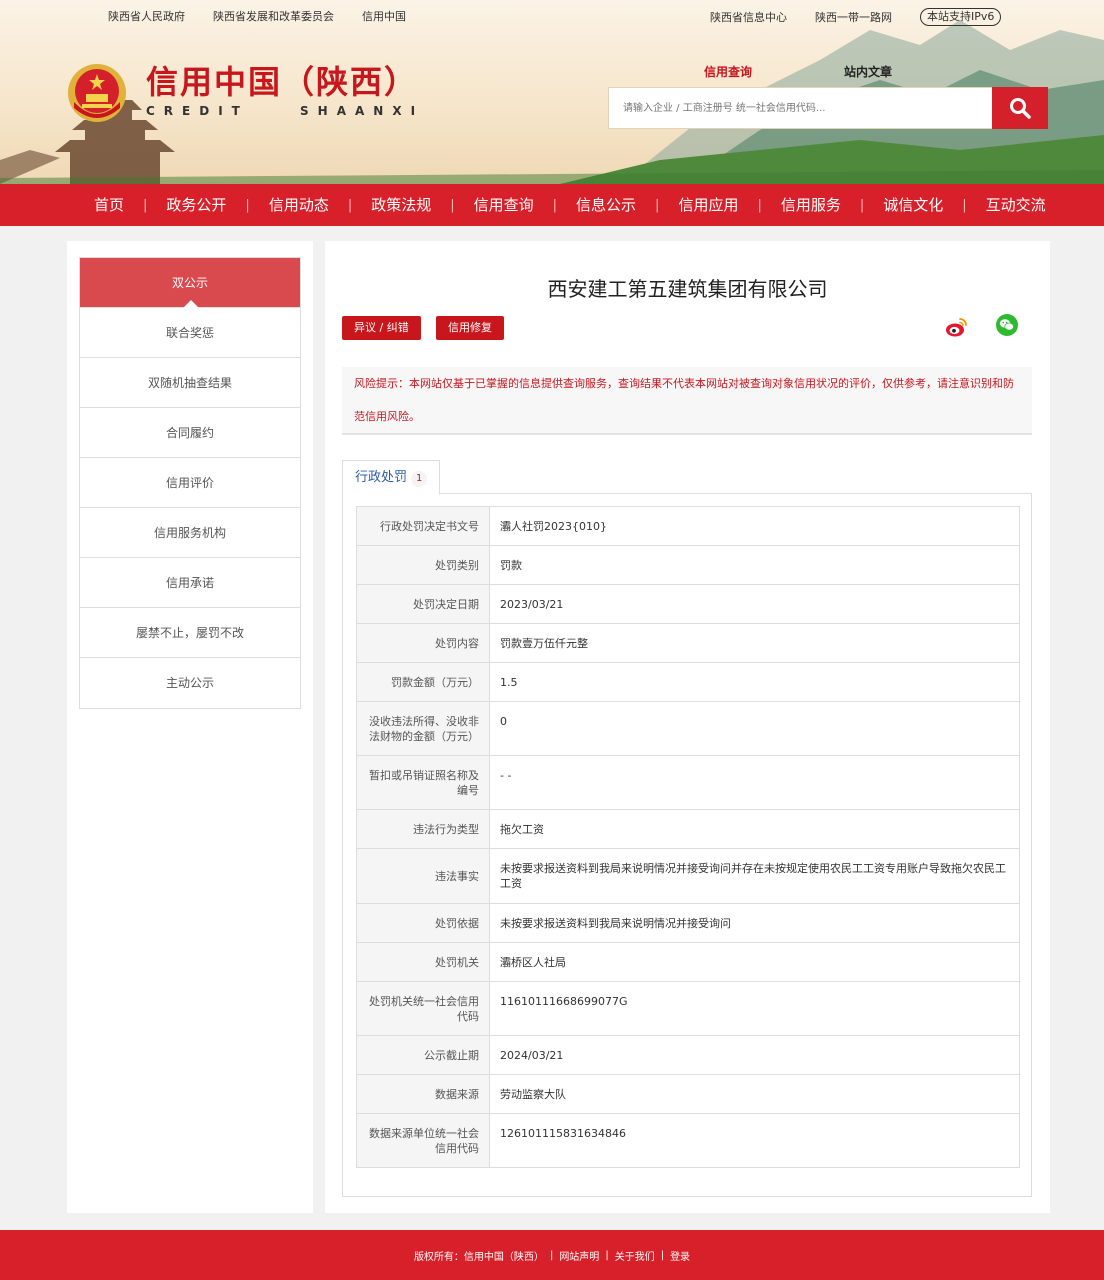 This screenshot has height=1280, width=1104. Describe the element at coordinates (190, 383) in the screenshot. I see `sidebar-item-random-inspection: 双随机抽查结果` at that location.